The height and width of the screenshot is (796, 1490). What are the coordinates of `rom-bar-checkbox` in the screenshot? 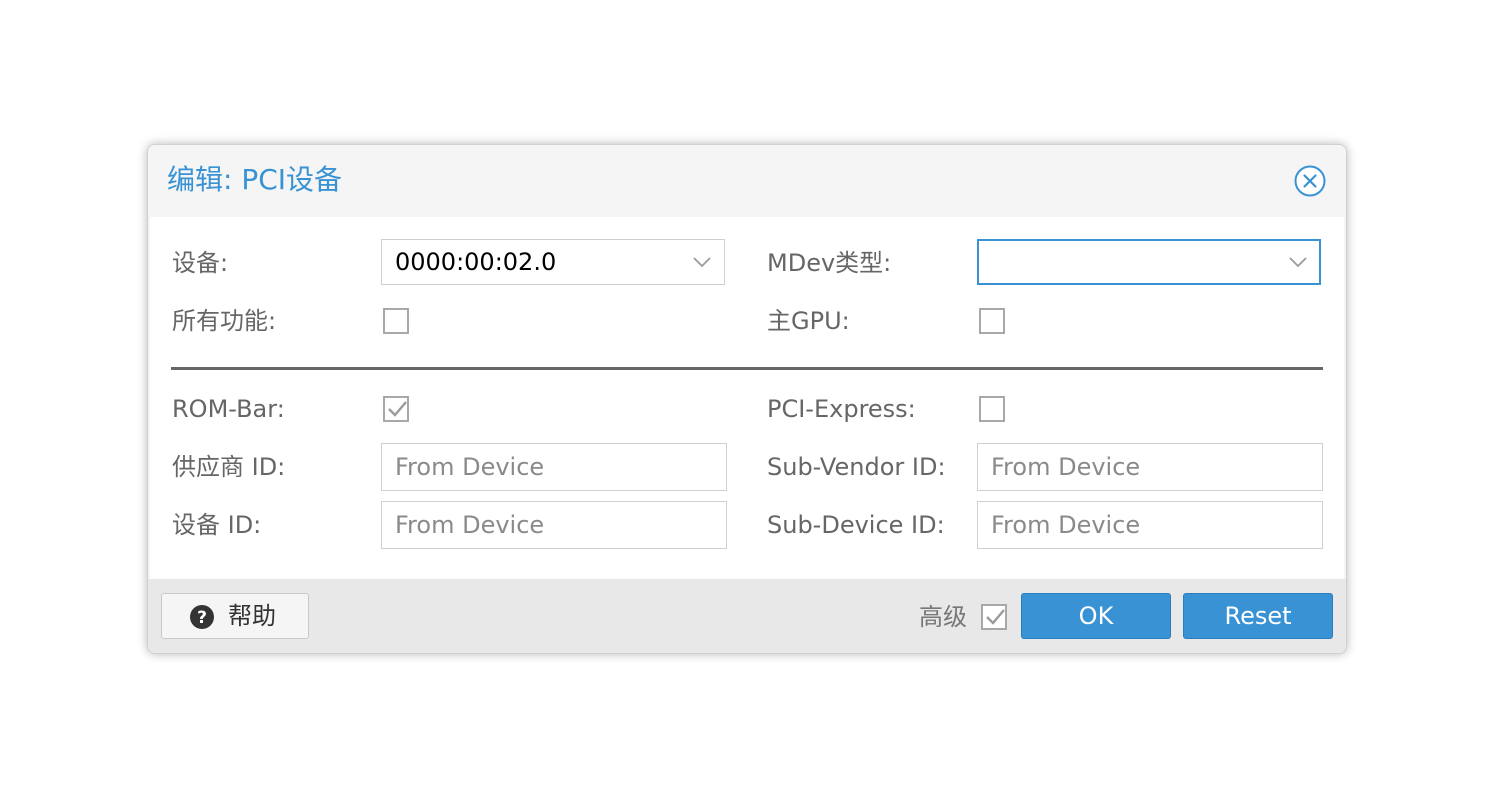 It's located at (396, 409).